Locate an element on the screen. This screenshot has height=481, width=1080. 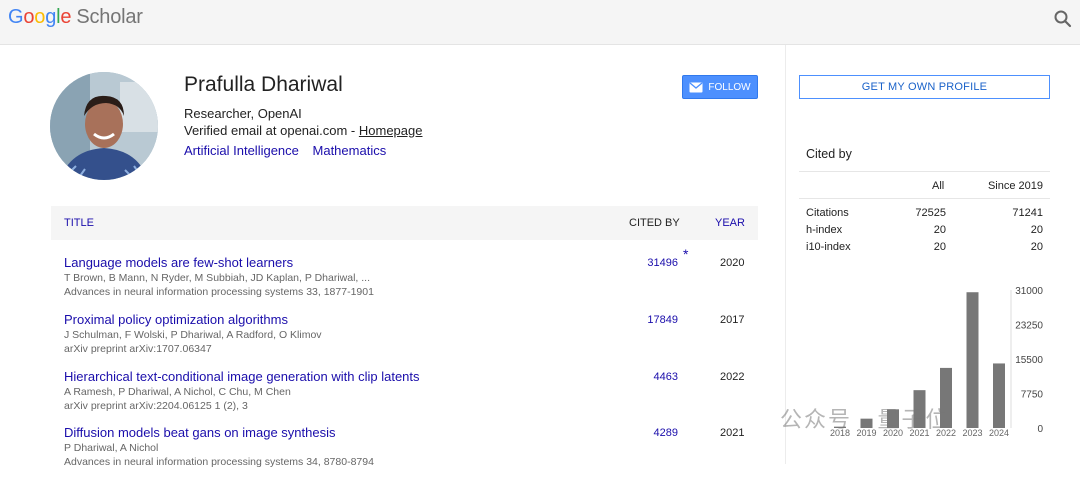
chart-y-tick-label: 23250 is located at coordinates (1029, 326).